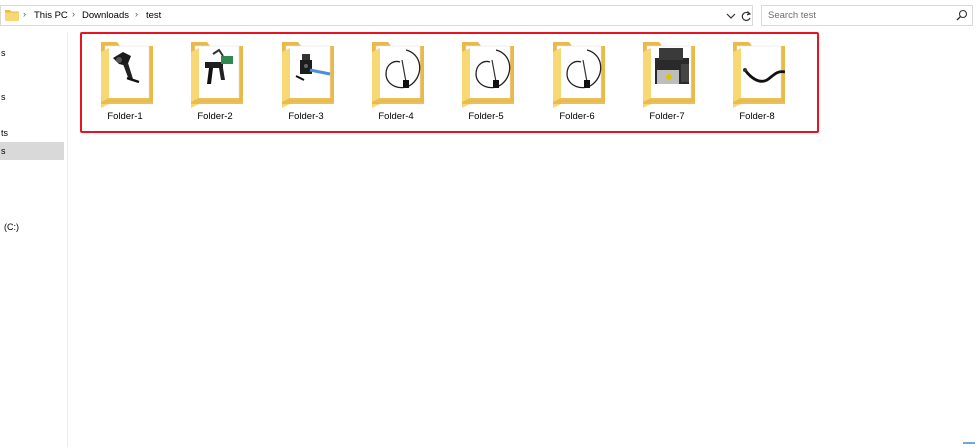 This screenshot has width=979, height=447. What do you see at coordinates (215, 116) in the screenshot?
I see `folder-name-label: Folder-2` at bounding box center [215, 116].